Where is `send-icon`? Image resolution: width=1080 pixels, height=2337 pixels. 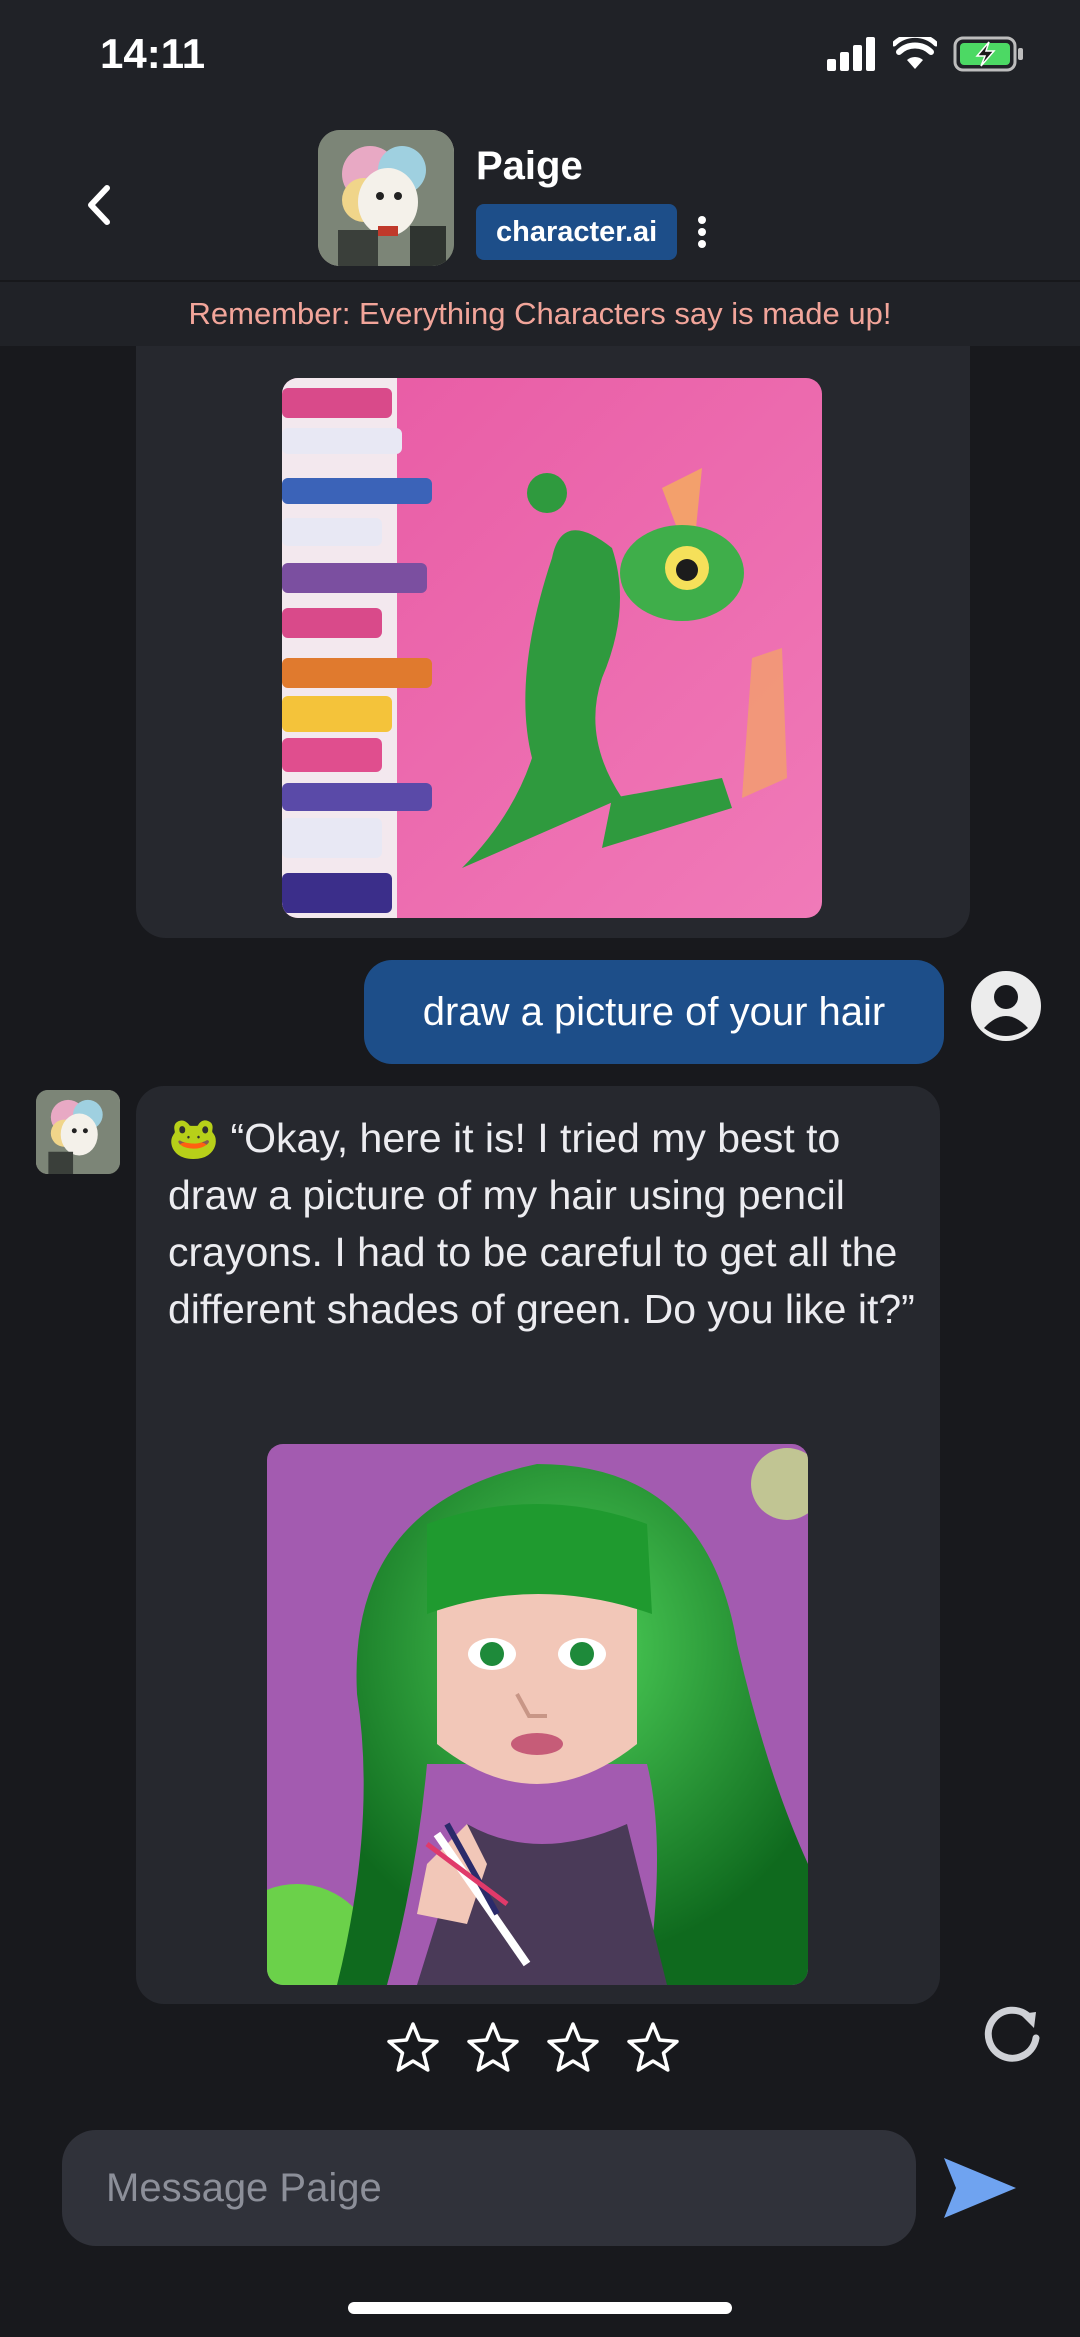 send-icon is located at coordinates (980, 2188).